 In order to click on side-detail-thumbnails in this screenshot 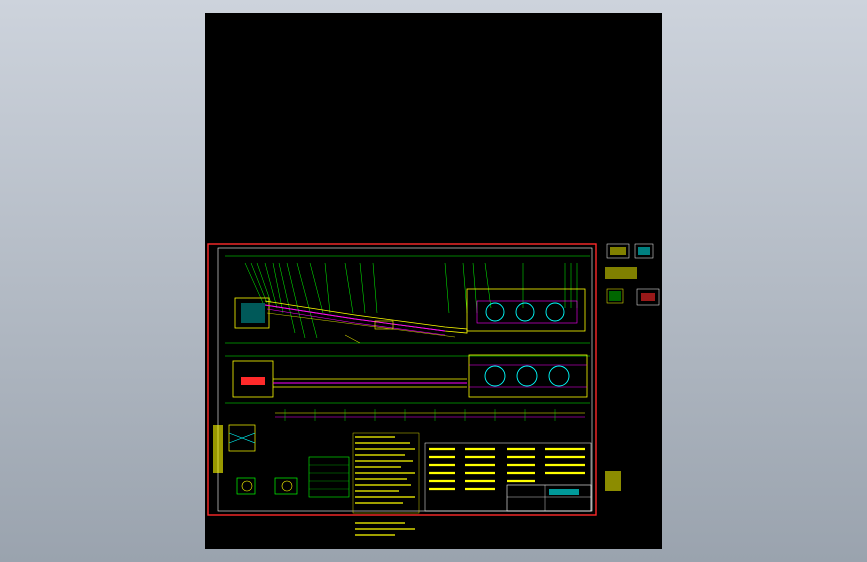, I will do `click(632, 367)`.